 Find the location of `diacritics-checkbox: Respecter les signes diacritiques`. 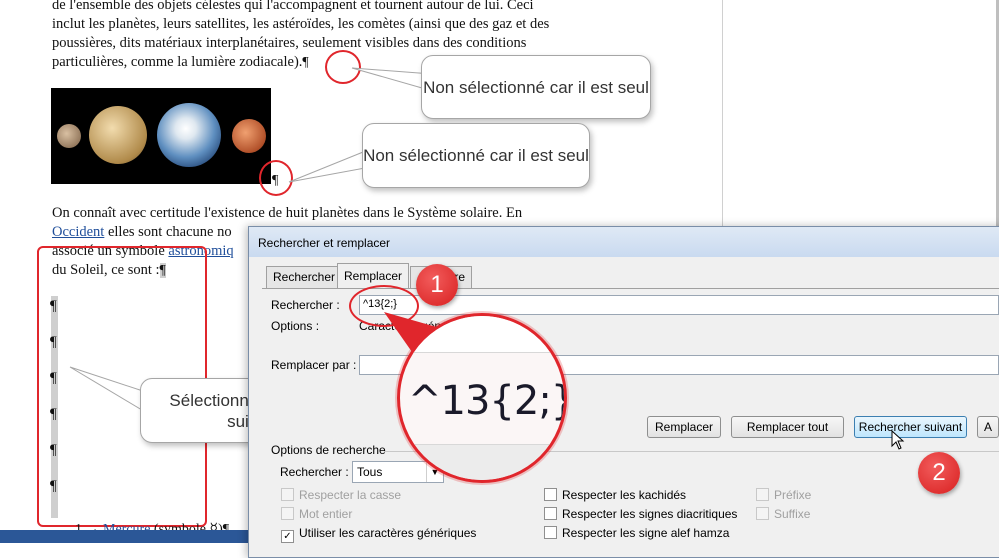

diacritics-checkbox: Respecter les signes diacritiques is located at coordinates (640, 514).